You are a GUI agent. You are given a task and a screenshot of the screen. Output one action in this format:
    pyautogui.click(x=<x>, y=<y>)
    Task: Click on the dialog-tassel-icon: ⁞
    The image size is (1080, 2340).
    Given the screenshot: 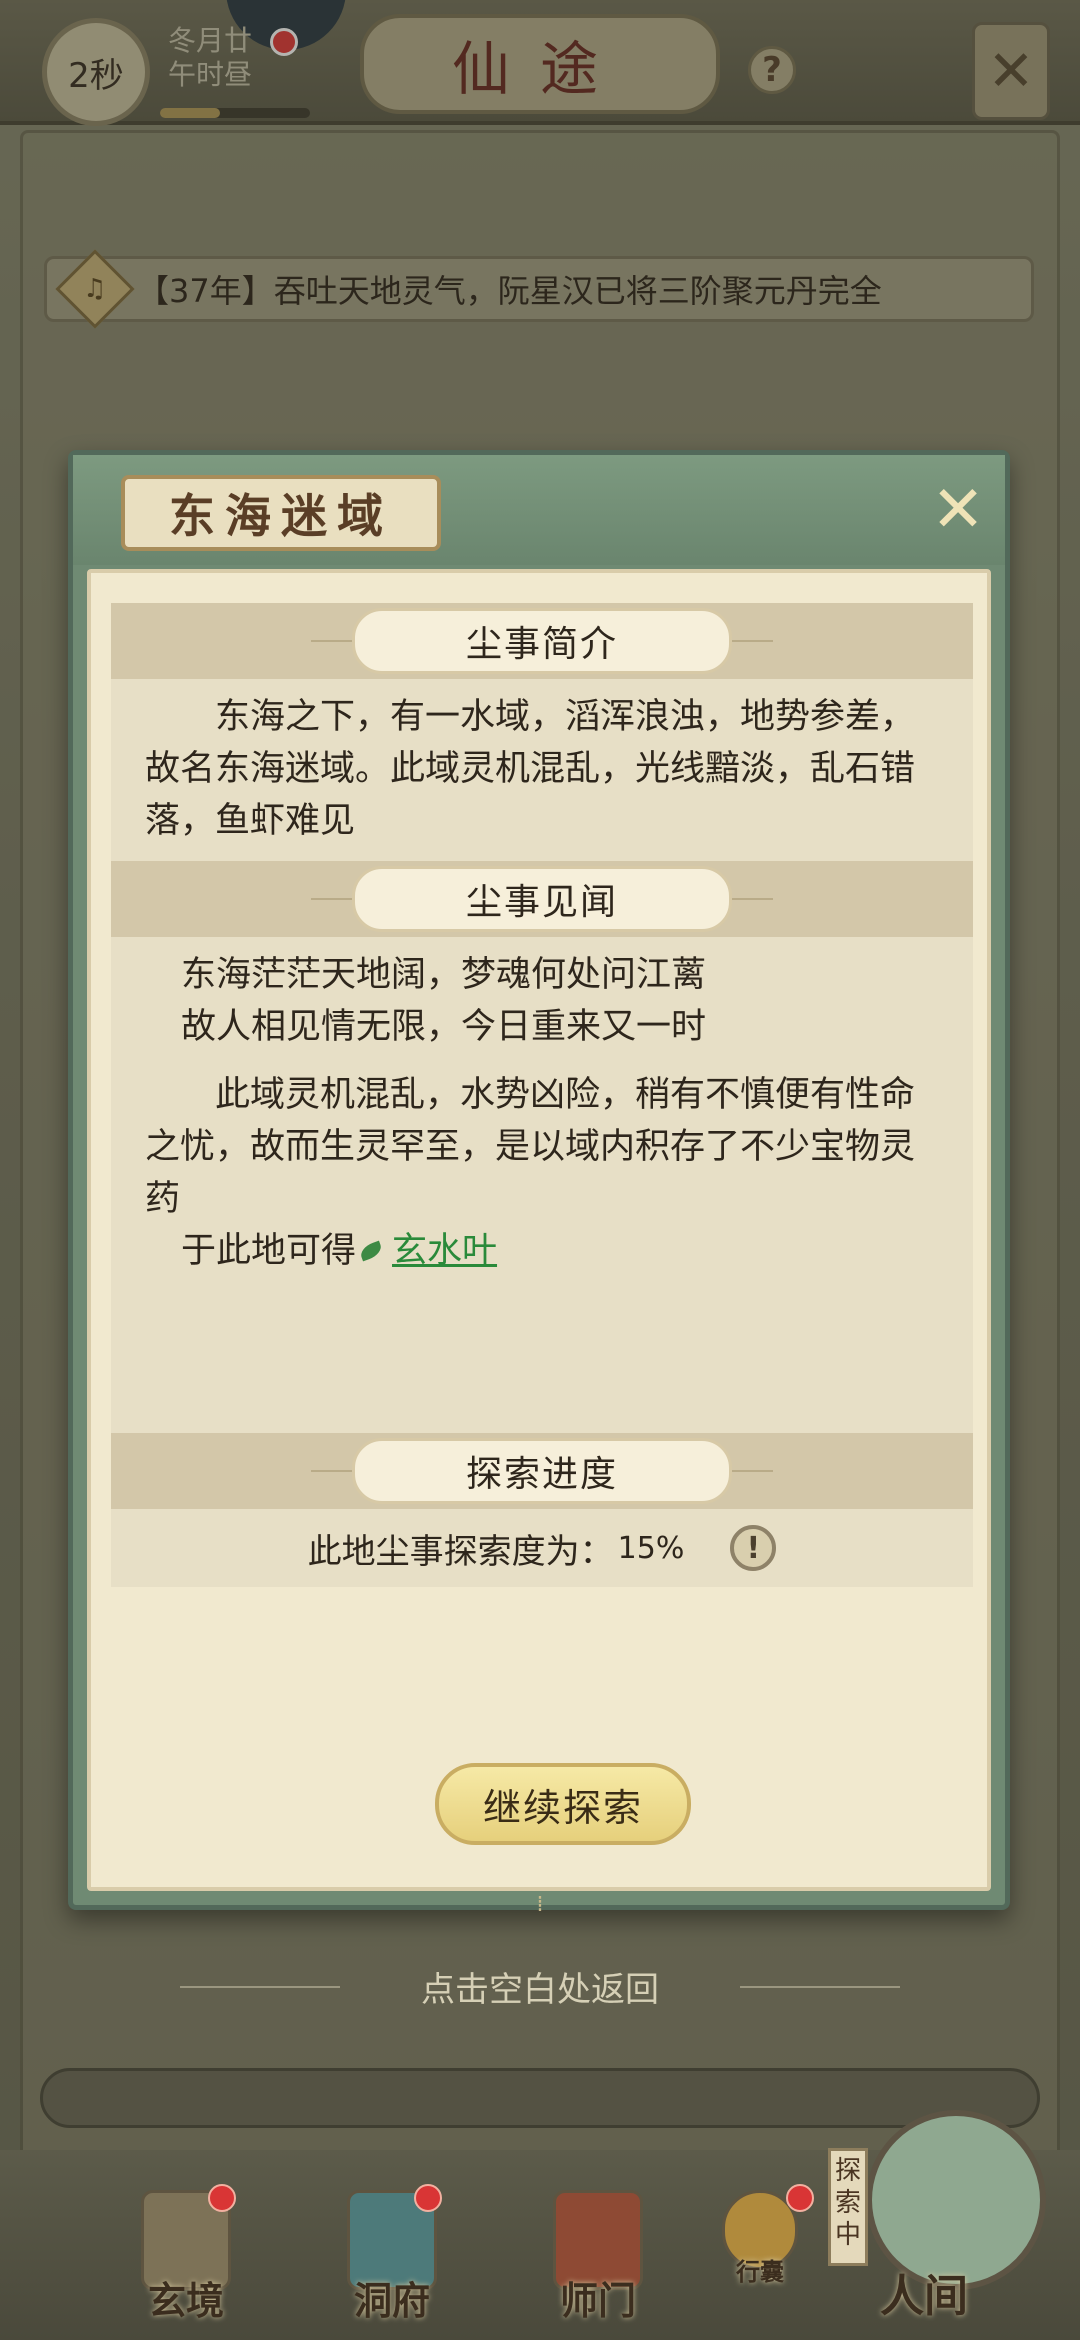 What is the action you would take?
    pyautogui.click(x=540, y=1904)
    